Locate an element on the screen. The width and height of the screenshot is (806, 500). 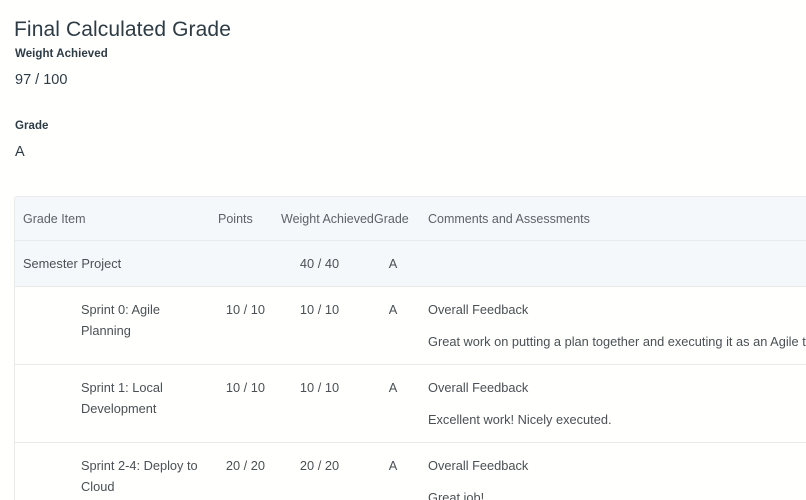
cell-points: 20 / 20 is located at coordinates (241, 471).